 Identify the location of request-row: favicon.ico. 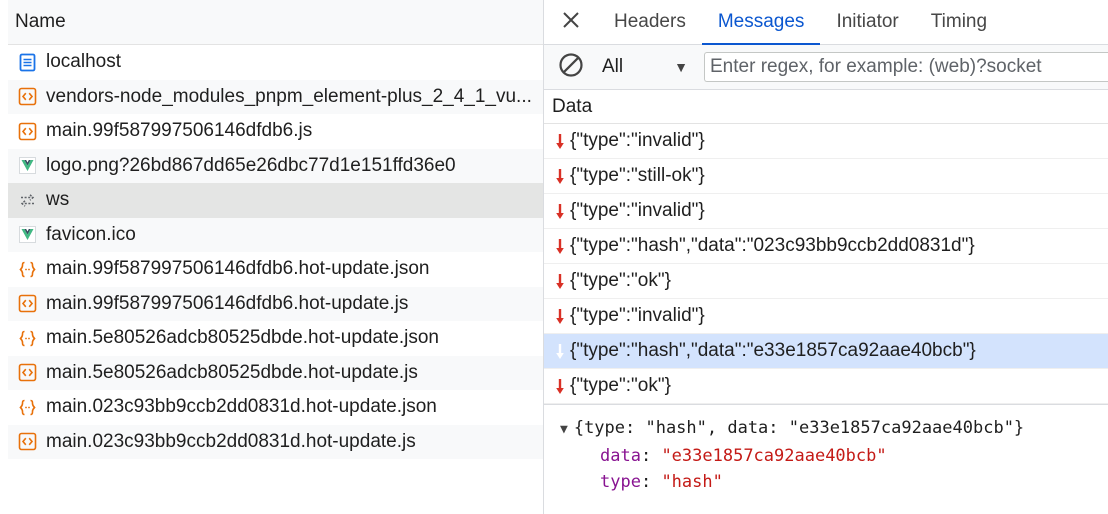
(275, 234).